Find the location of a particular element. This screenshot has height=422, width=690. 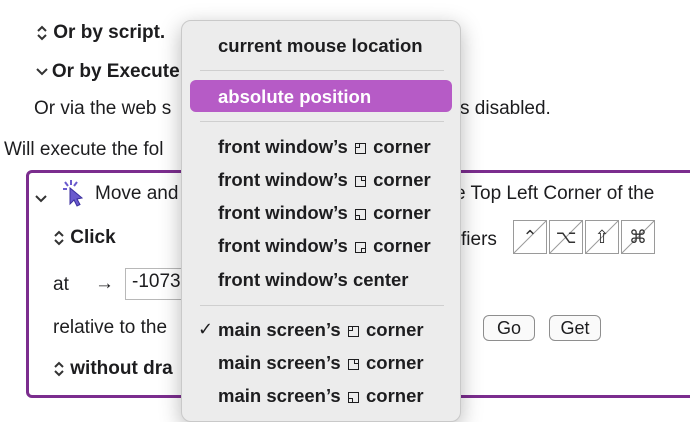

menu-item-current-mouse-location: current mouse location is located at coordinates (320, 46).